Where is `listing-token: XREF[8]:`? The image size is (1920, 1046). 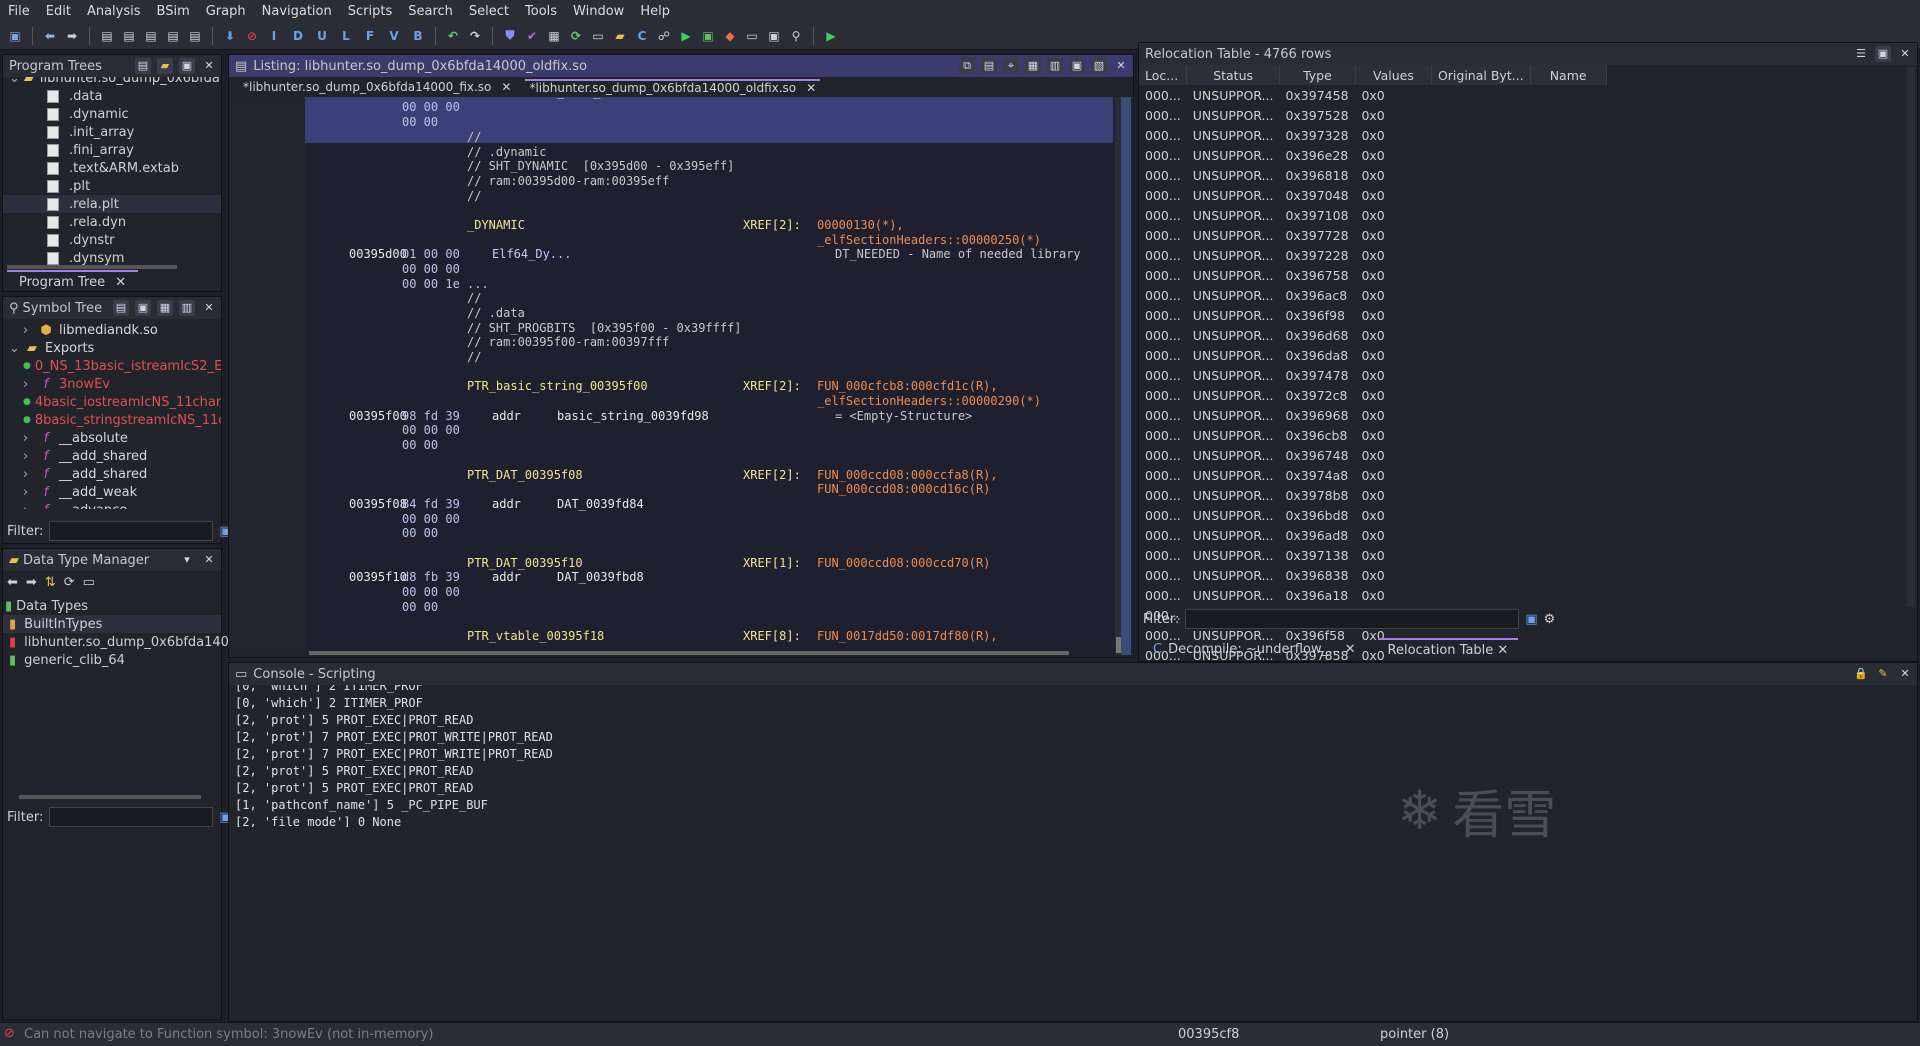
listing-token: XREF[8]: is located at coordinates (772, 636).